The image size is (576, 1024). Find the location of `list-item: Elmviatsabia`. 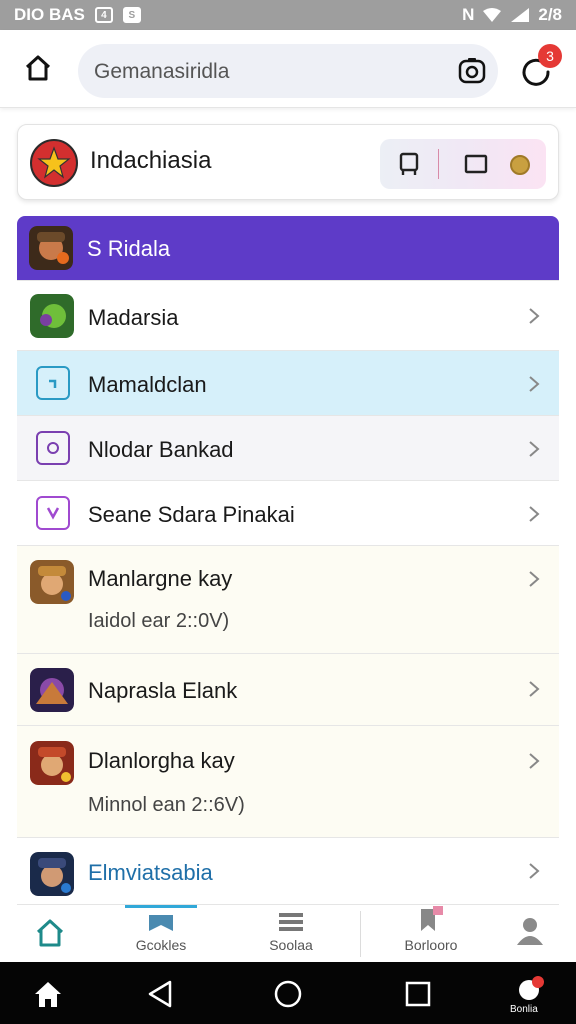

list-item: Elmviatsabia is located at coordinates (288, 870).